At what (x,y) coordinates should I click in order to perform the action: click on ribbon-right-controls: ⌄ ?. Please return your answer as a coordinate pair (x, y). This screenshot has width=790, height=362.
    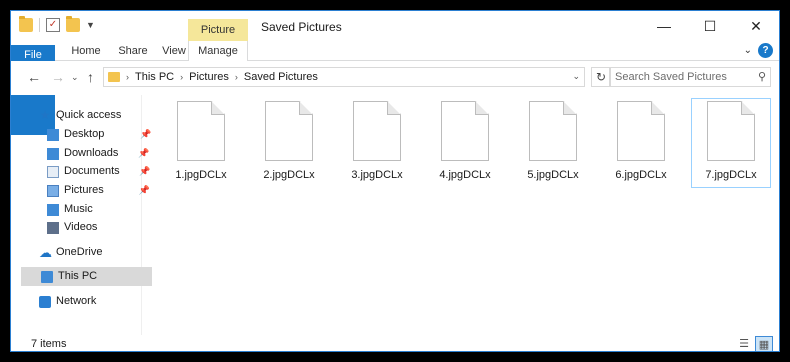
    Looking at the image, I should click on (758, 50).